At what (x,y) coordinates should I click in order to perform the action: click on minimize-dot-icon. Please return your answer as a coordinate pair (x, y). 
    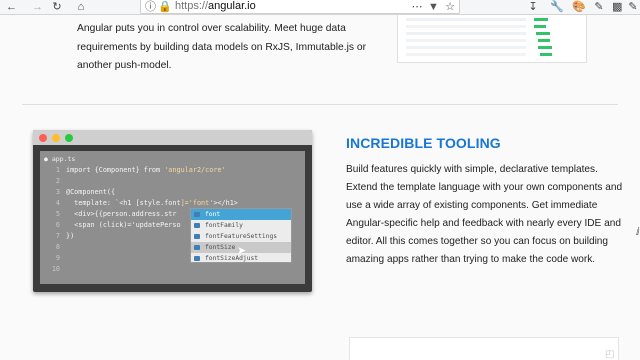
    Looking at the image, I should click on (56, 138).